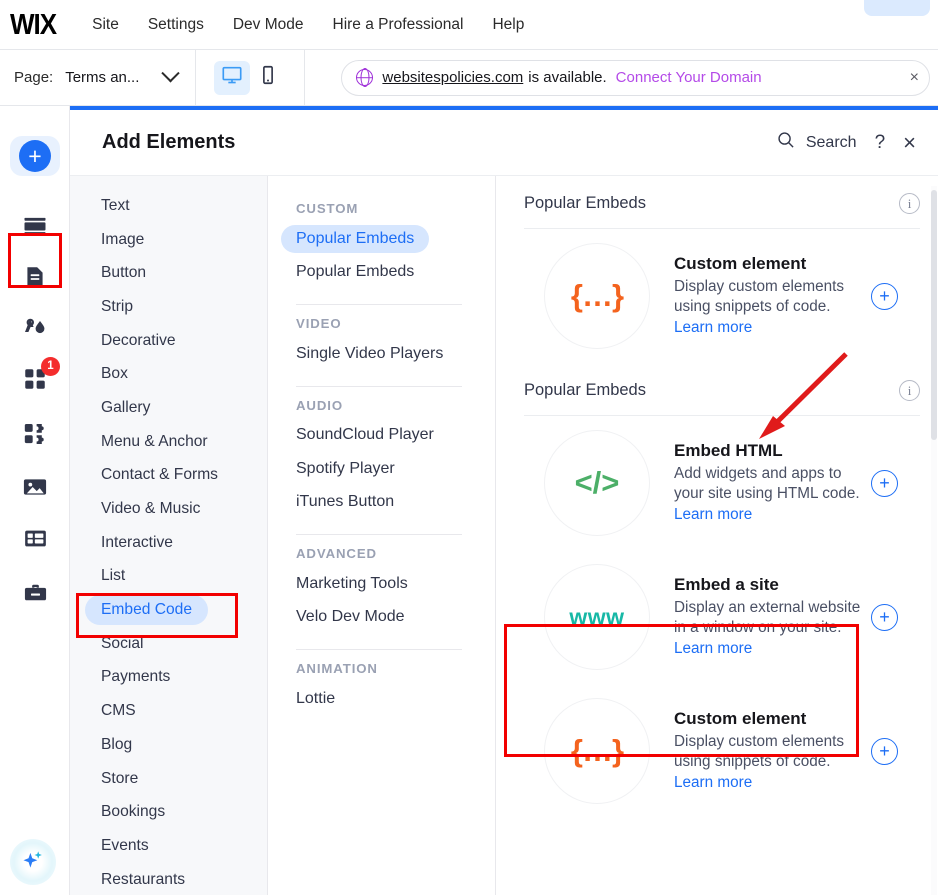  I want to click on category-item-embed-code: Embed Code, so click(168, 610).